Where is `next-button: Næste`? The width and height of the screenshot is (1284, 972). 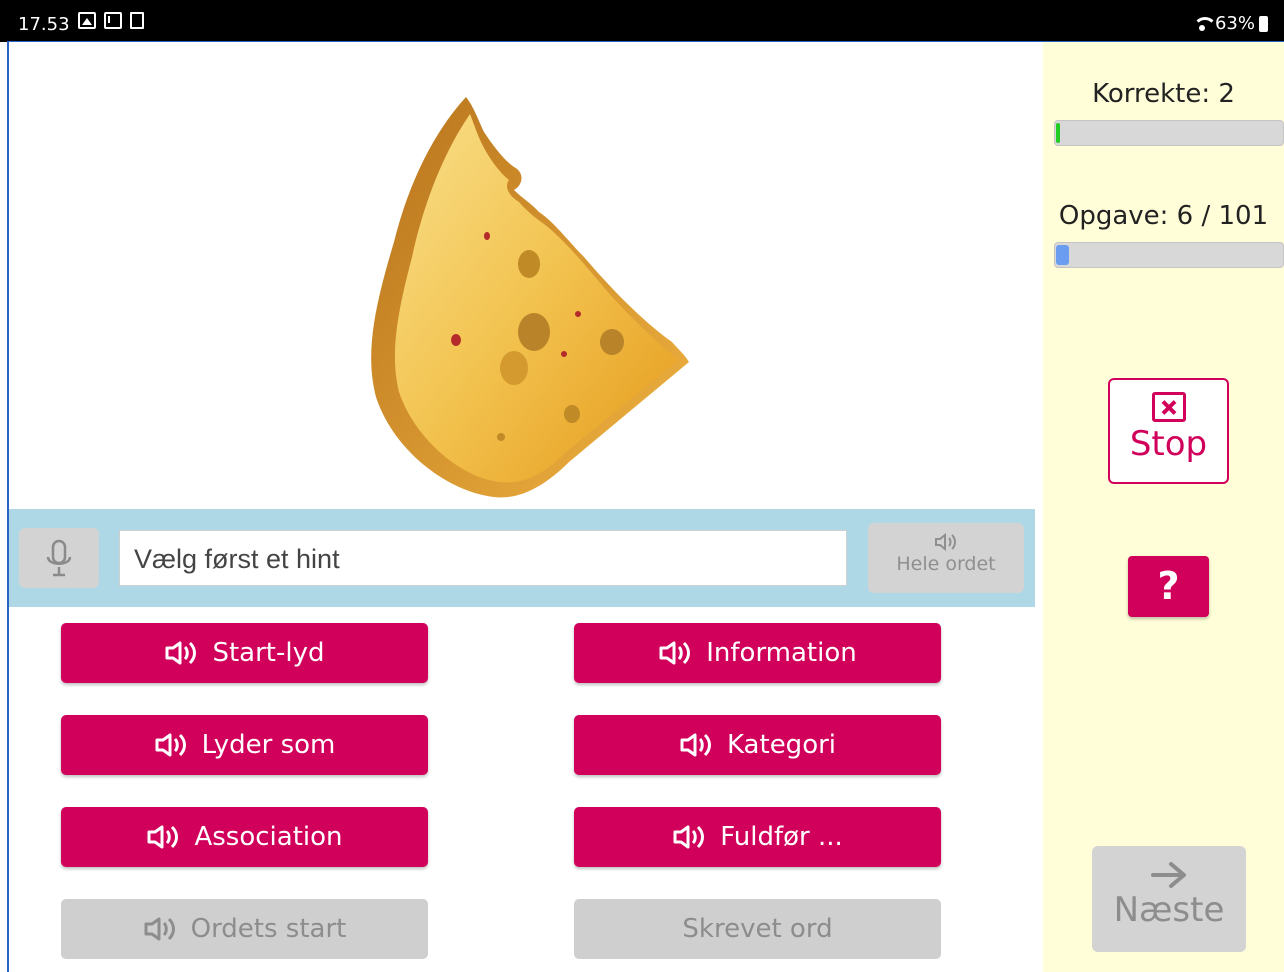 next-button: Næste is located at coordinates (1169, 899).